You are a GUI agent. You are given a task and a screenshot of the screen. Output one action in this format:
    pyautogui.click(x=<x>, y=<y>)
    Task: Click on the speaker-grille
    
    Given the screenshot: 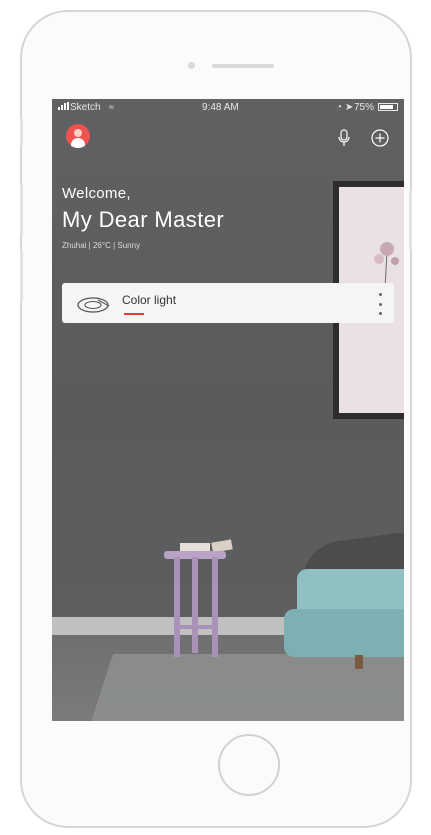 What is the action you would take?
    pyautogui.click(x=243, y=66)
    